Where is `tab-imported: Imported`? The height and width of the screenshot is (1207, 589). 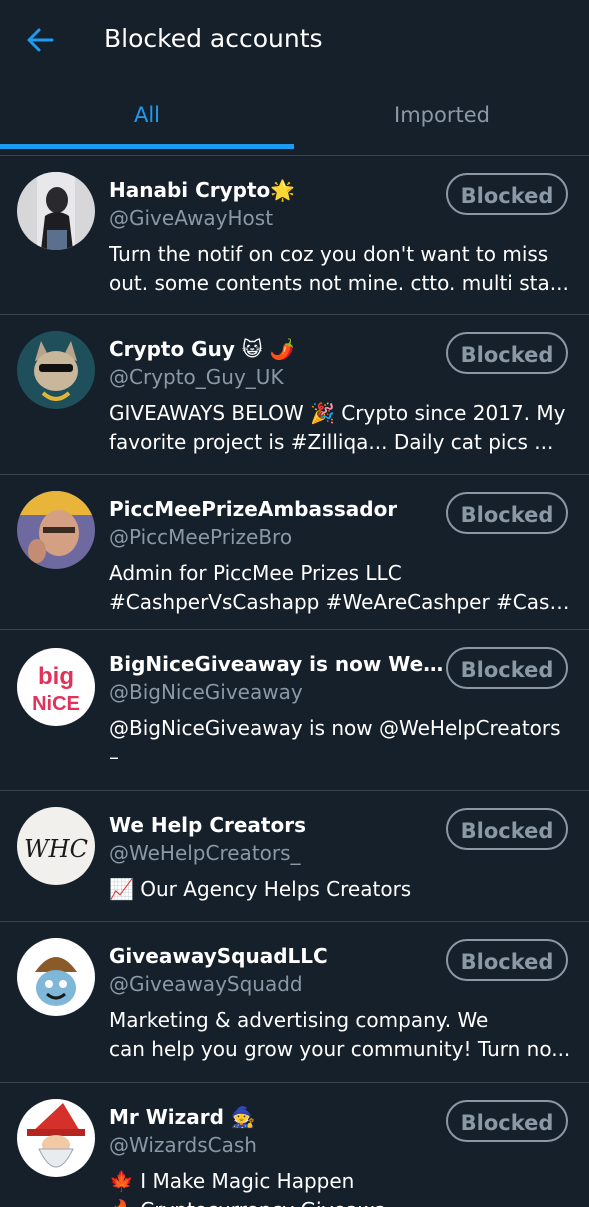
tab-imported: Imported is located at coordinates (442, 117).